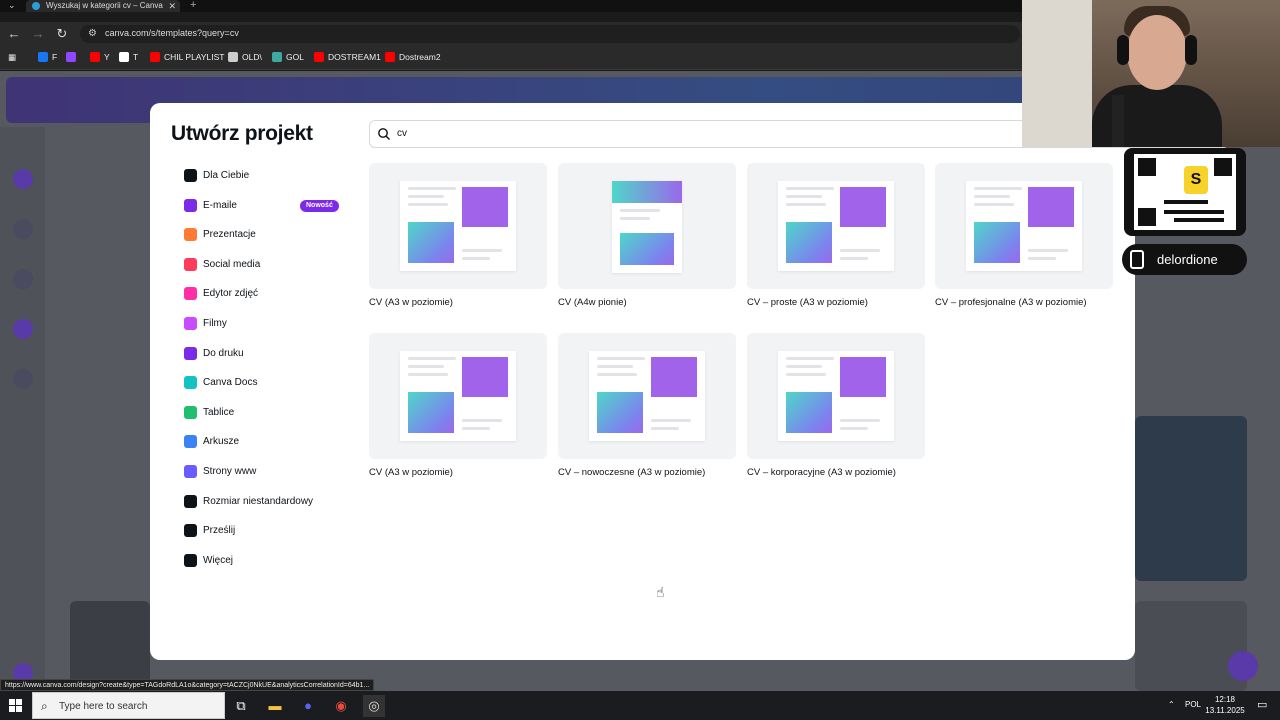 The height and width of the screenshot is (720, 1280). Describe the element at coordinates (347, 57) in the screenshot. I see `bookmark-item: DOSTREAM1` at that location.